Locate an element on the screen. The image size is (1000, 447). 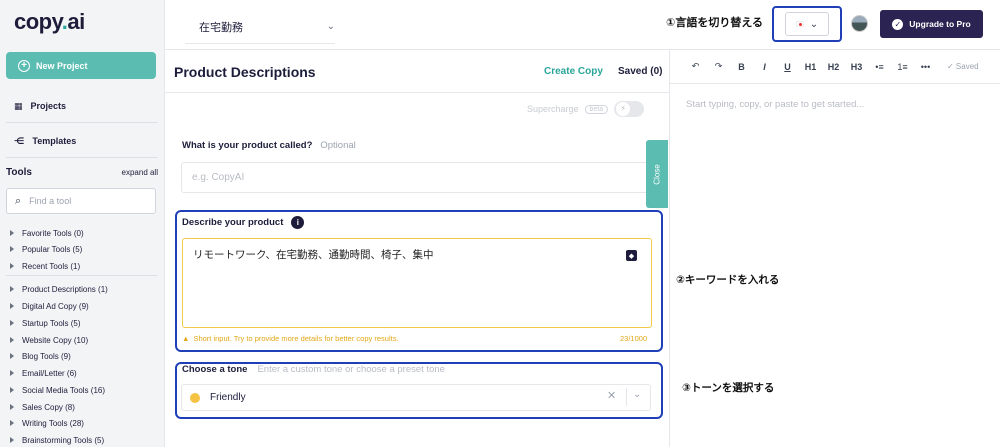
supercharge-toggle: Supercharge beta is located at coordinates (586, 109).